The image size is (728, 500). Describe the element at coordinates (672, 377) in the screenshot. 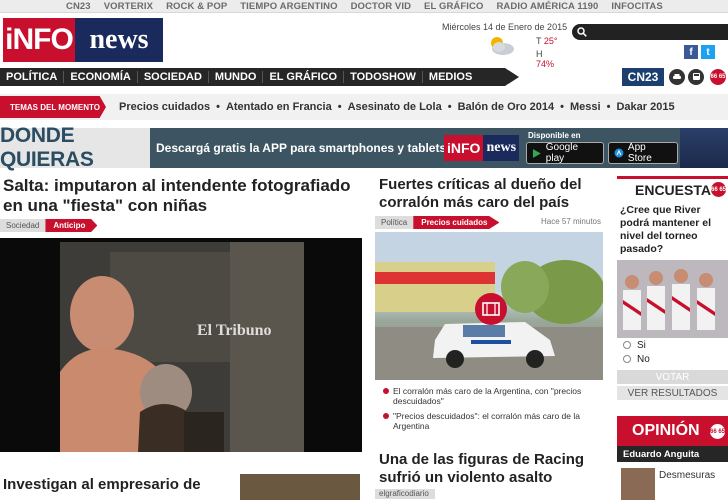

I see `vote-button: VOTAR` at that location.